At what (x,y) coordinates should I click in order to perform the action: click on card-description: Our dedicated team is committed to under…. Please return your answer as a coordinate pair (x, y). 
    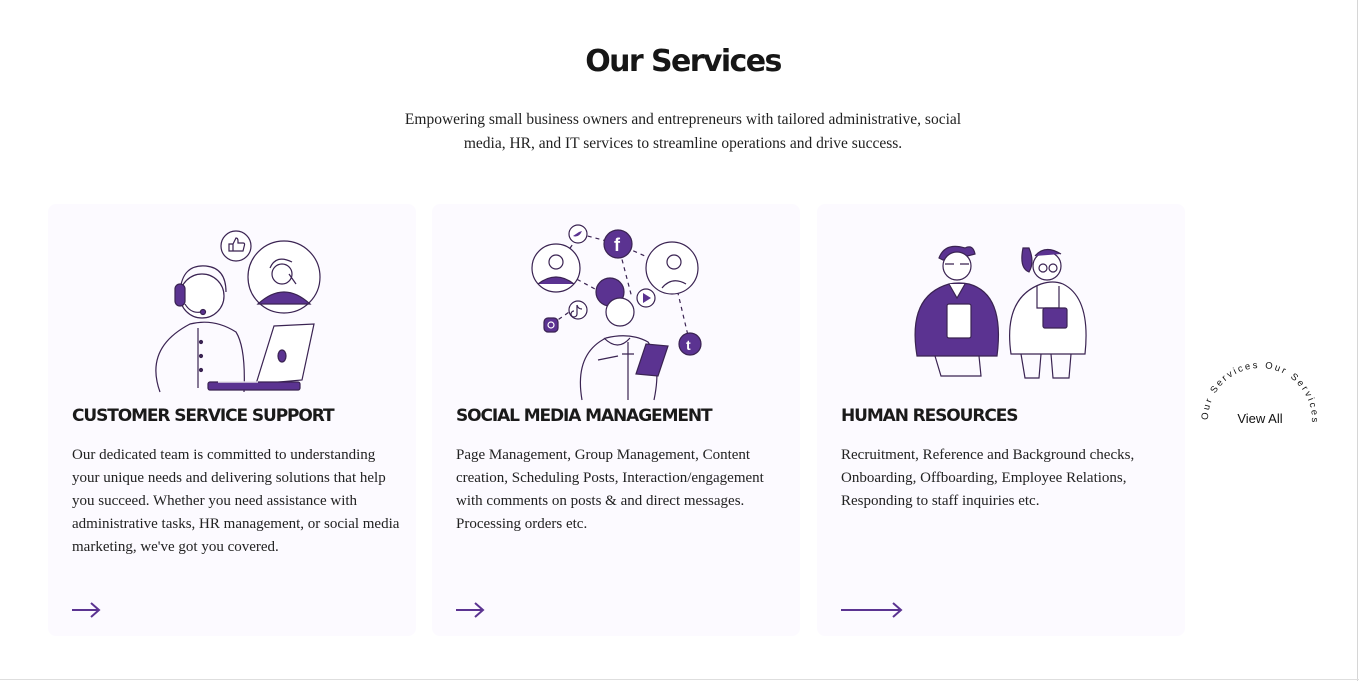
    Looking at the image, I should click on (236, 501).